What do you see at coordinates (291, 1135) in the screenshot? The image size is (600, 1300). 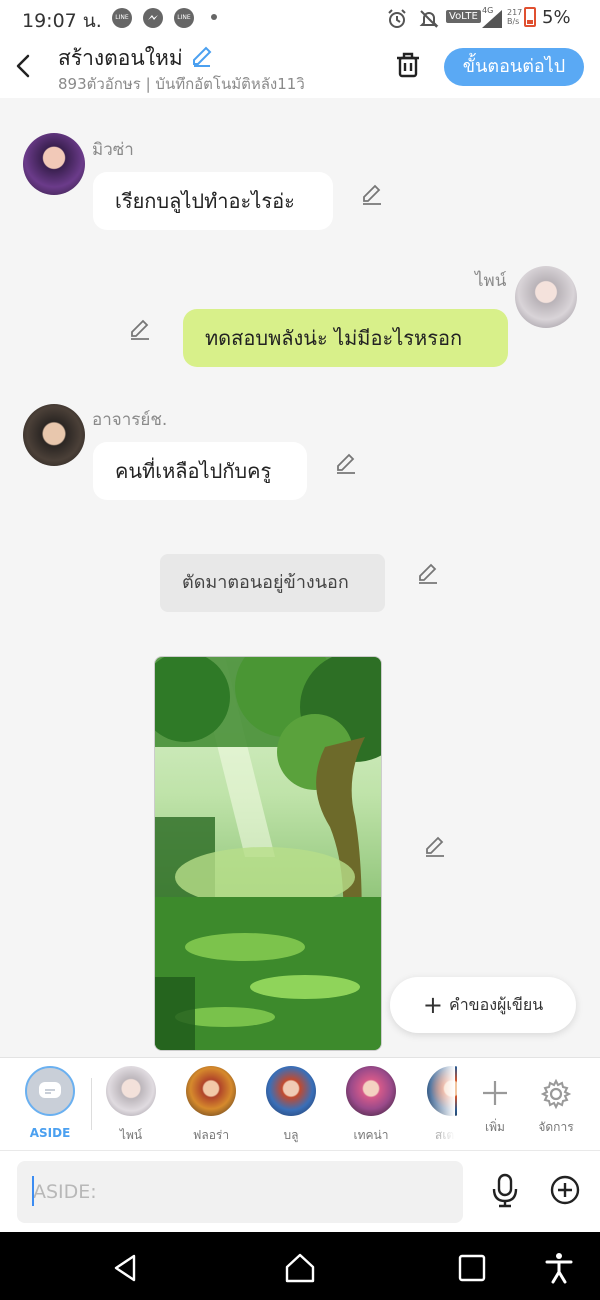 I see `character-label: บลู` at bounding box center [291, 1135].